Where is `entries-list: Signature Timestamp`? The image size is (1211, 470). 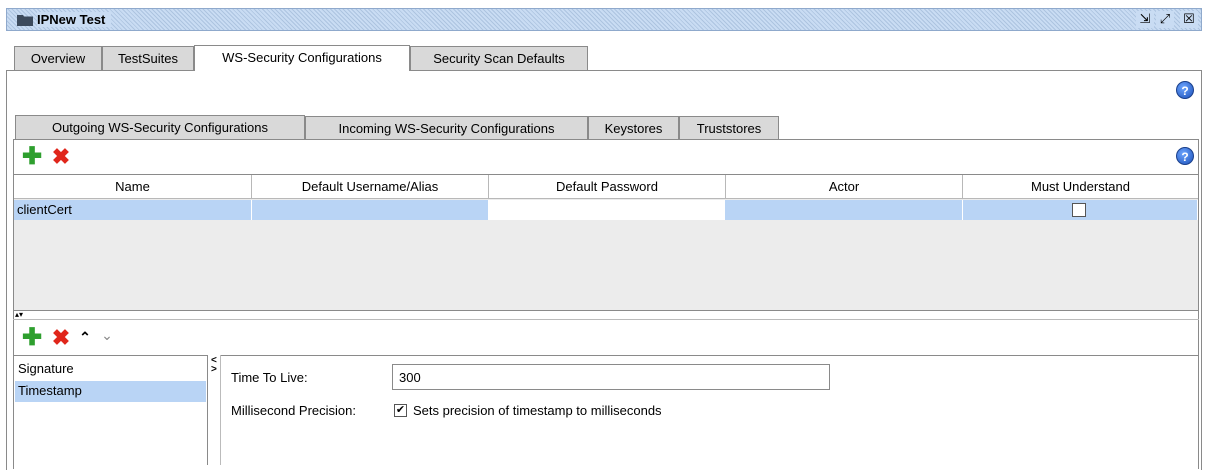
entries-list: Signature Timestamp is located at coordinates (110, 410).